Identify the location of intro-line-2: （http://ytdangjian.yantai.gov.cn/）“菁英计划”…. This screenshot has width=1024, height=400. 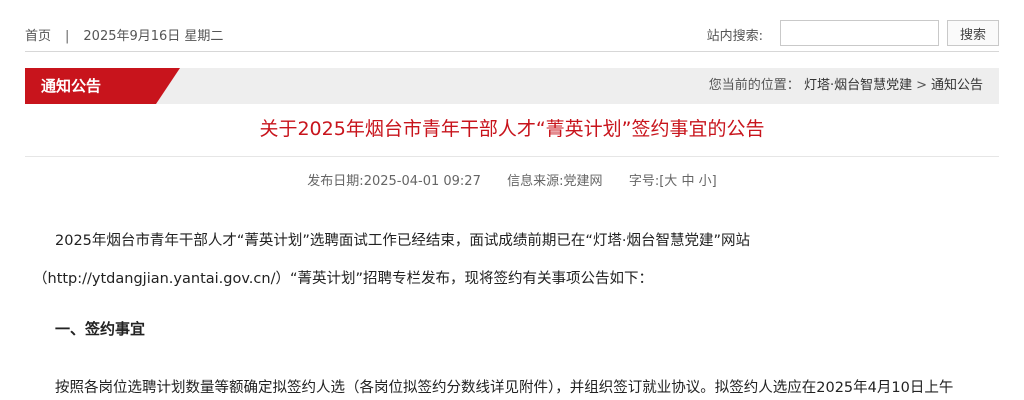
(343, 279).